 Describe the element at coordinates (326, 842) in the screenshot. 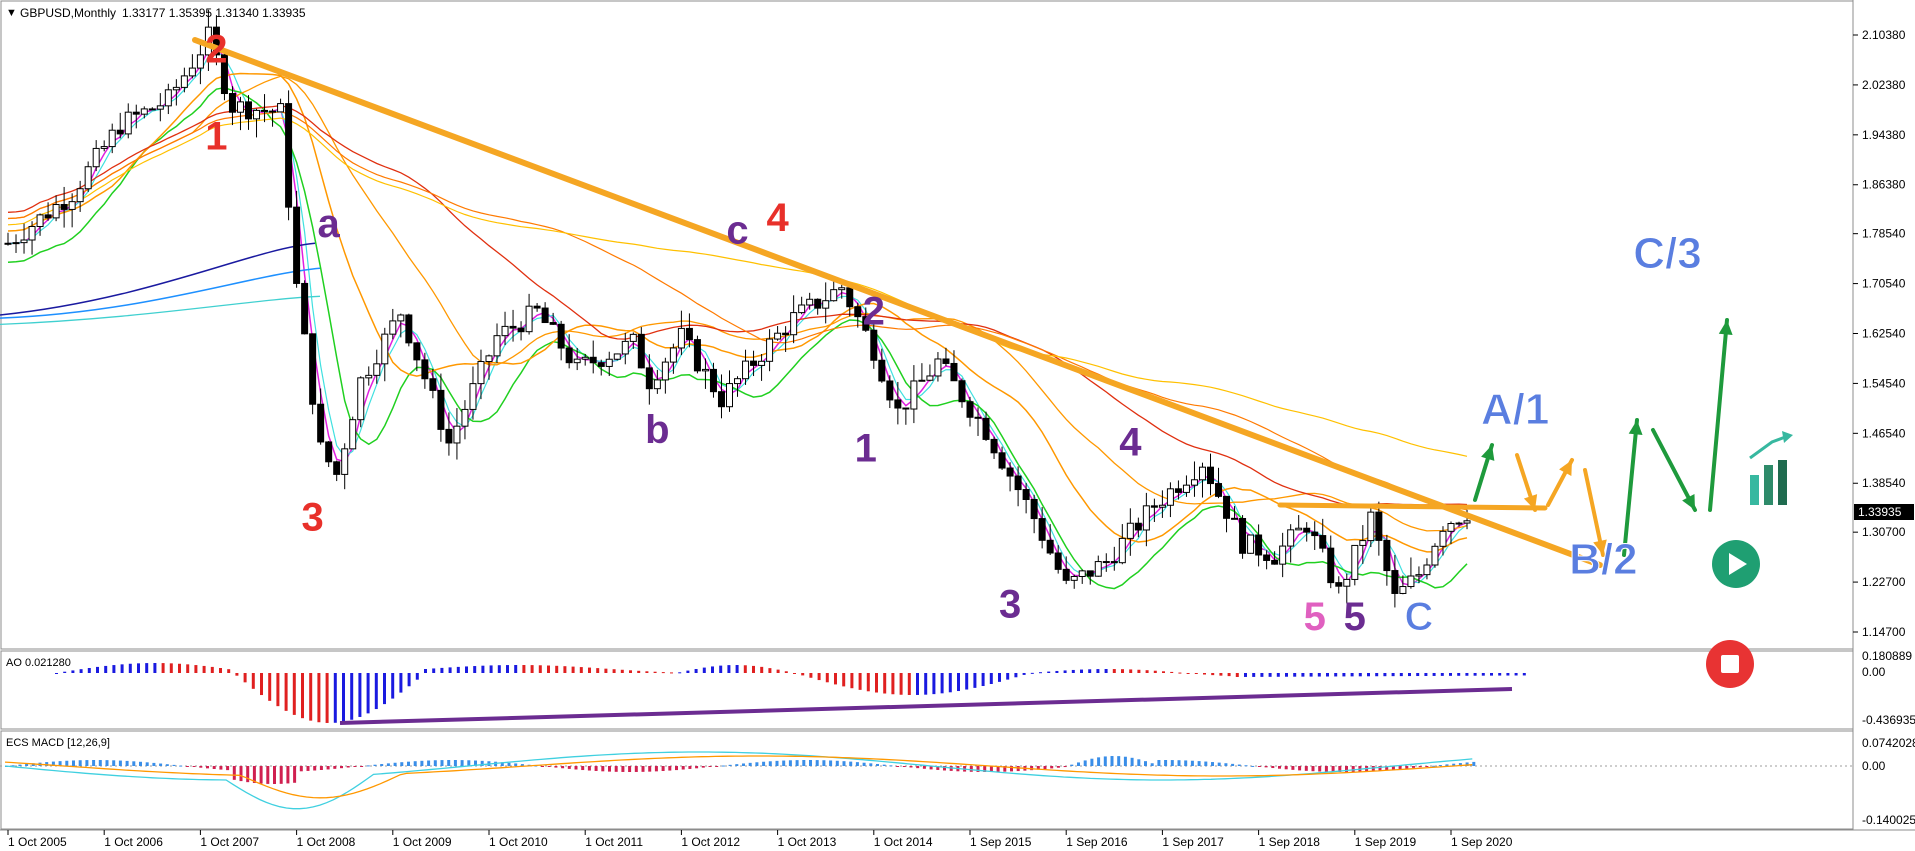

I see `date-tick-label: 1 Oct 2008` at that location.